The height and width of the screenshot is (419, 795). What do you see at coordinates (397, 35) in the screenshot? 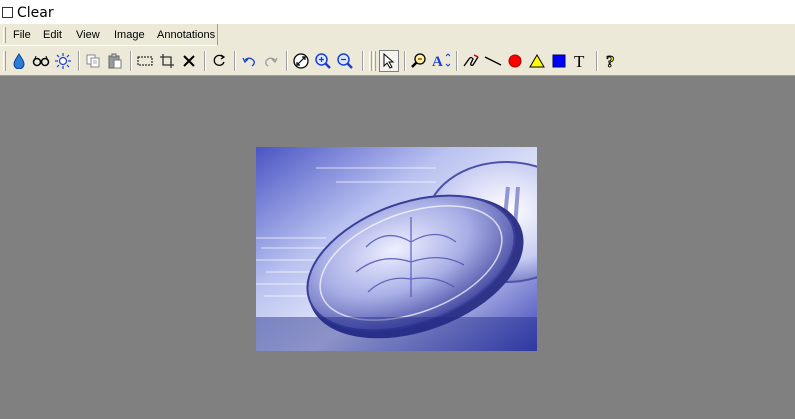
I see `menu-bar: File Edit View Image Annotations` at bounding box center [397, 35].